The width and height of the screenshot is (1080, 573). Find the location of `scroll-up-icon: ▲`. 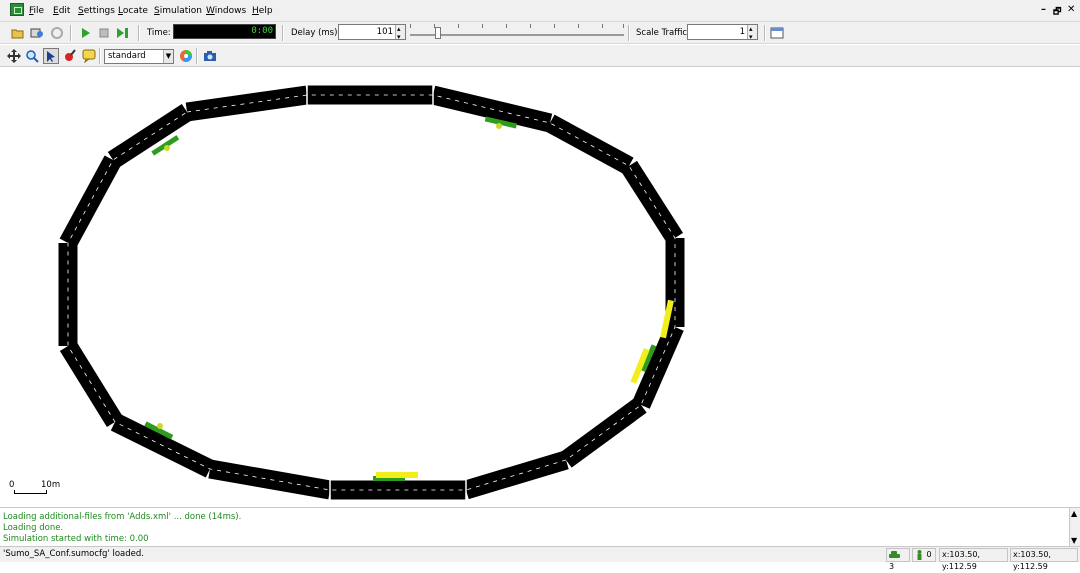

scroll-up-icon: ▲ is located at coordinates (1074, 513).